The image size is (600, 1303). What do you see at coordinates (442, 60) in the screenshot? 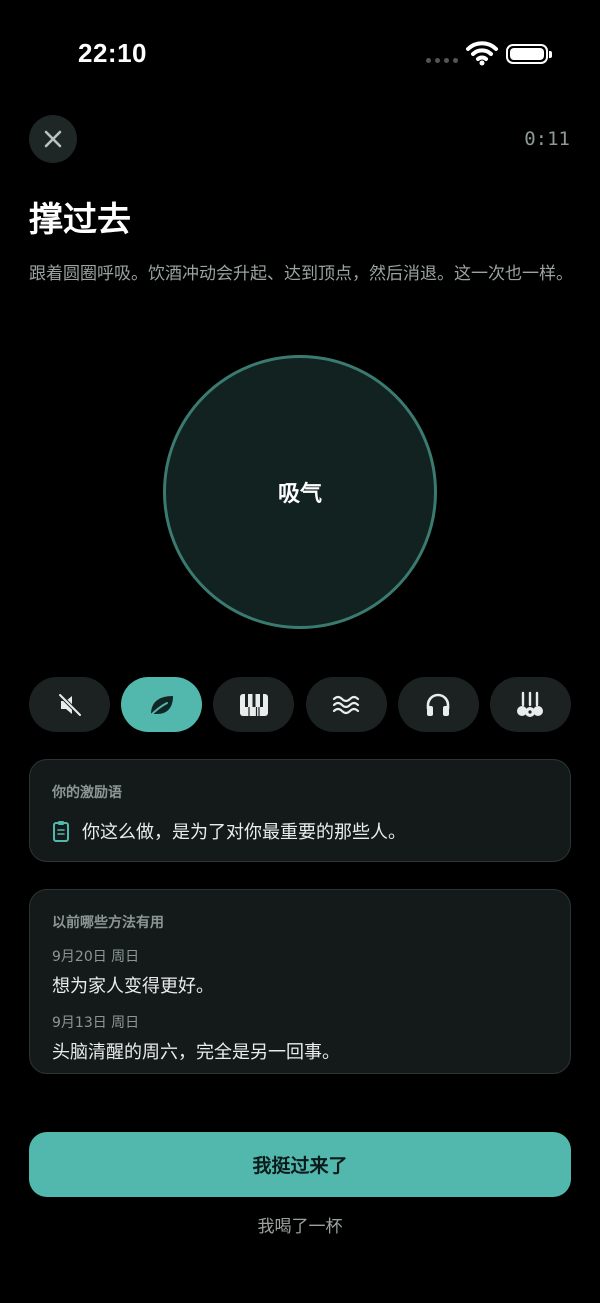
I see `cellular-signal-icon` at bounding box center [442, 60].